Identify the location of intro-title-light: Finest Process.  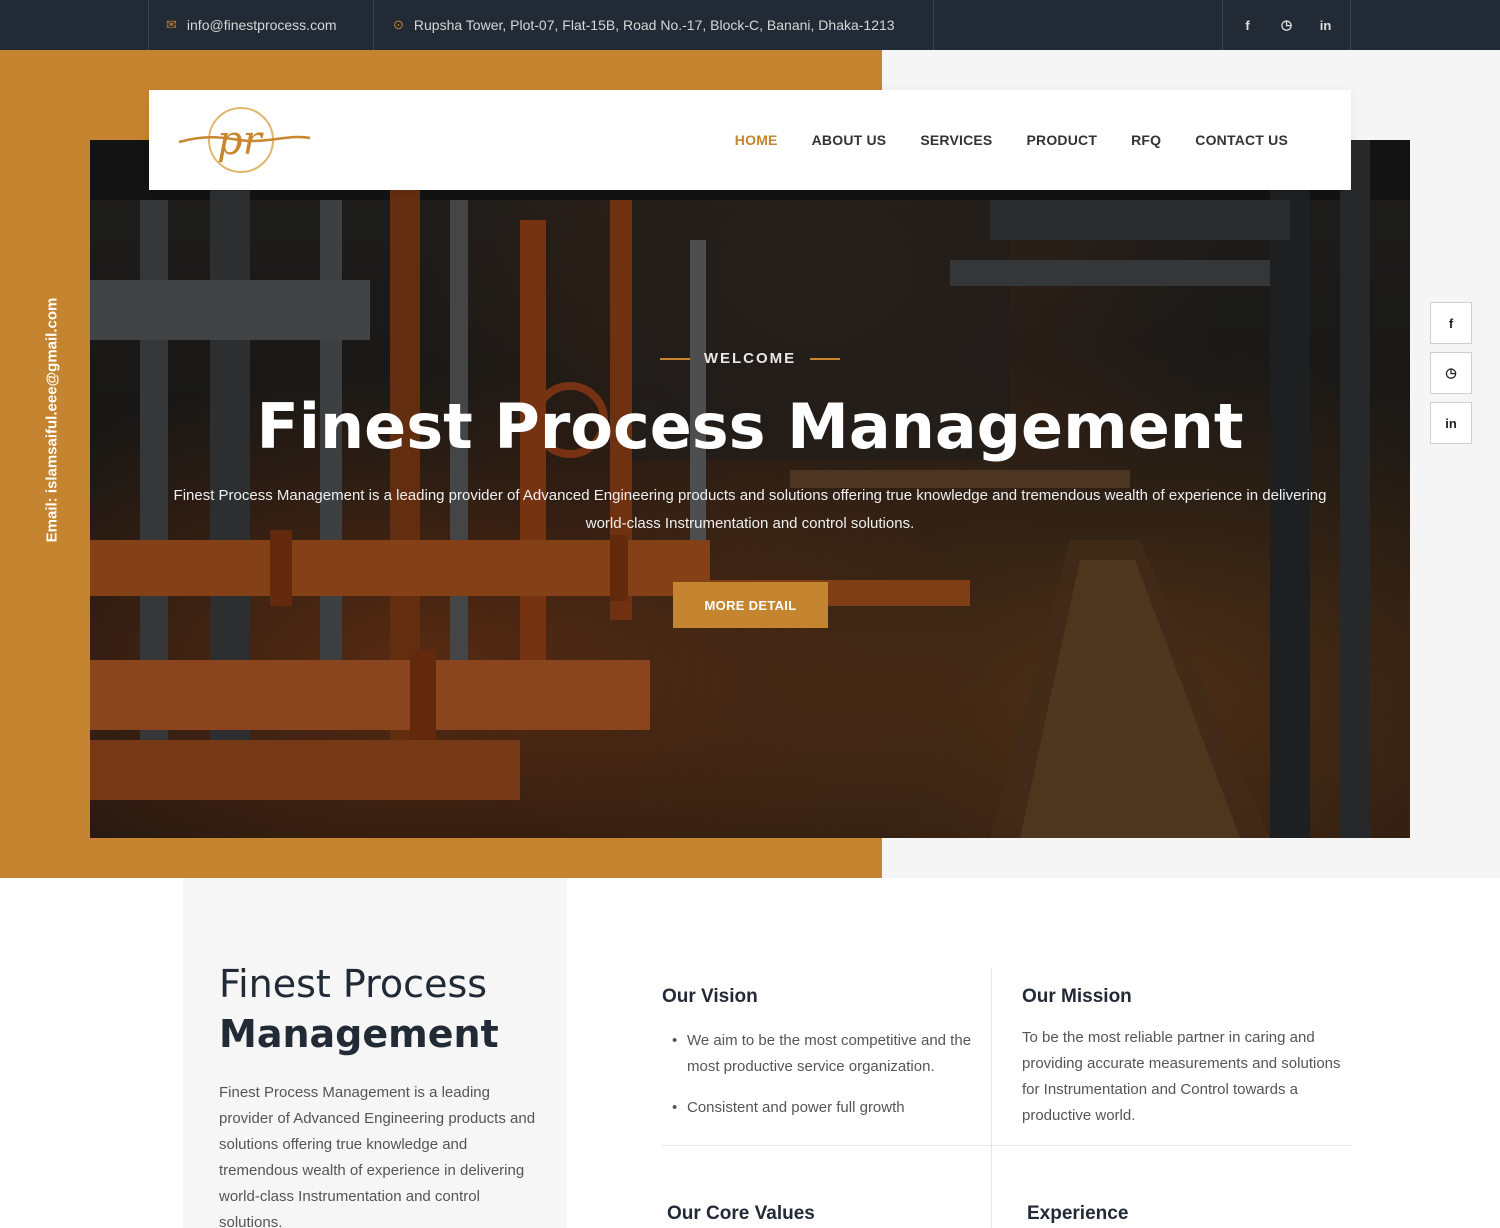
(353, 984).